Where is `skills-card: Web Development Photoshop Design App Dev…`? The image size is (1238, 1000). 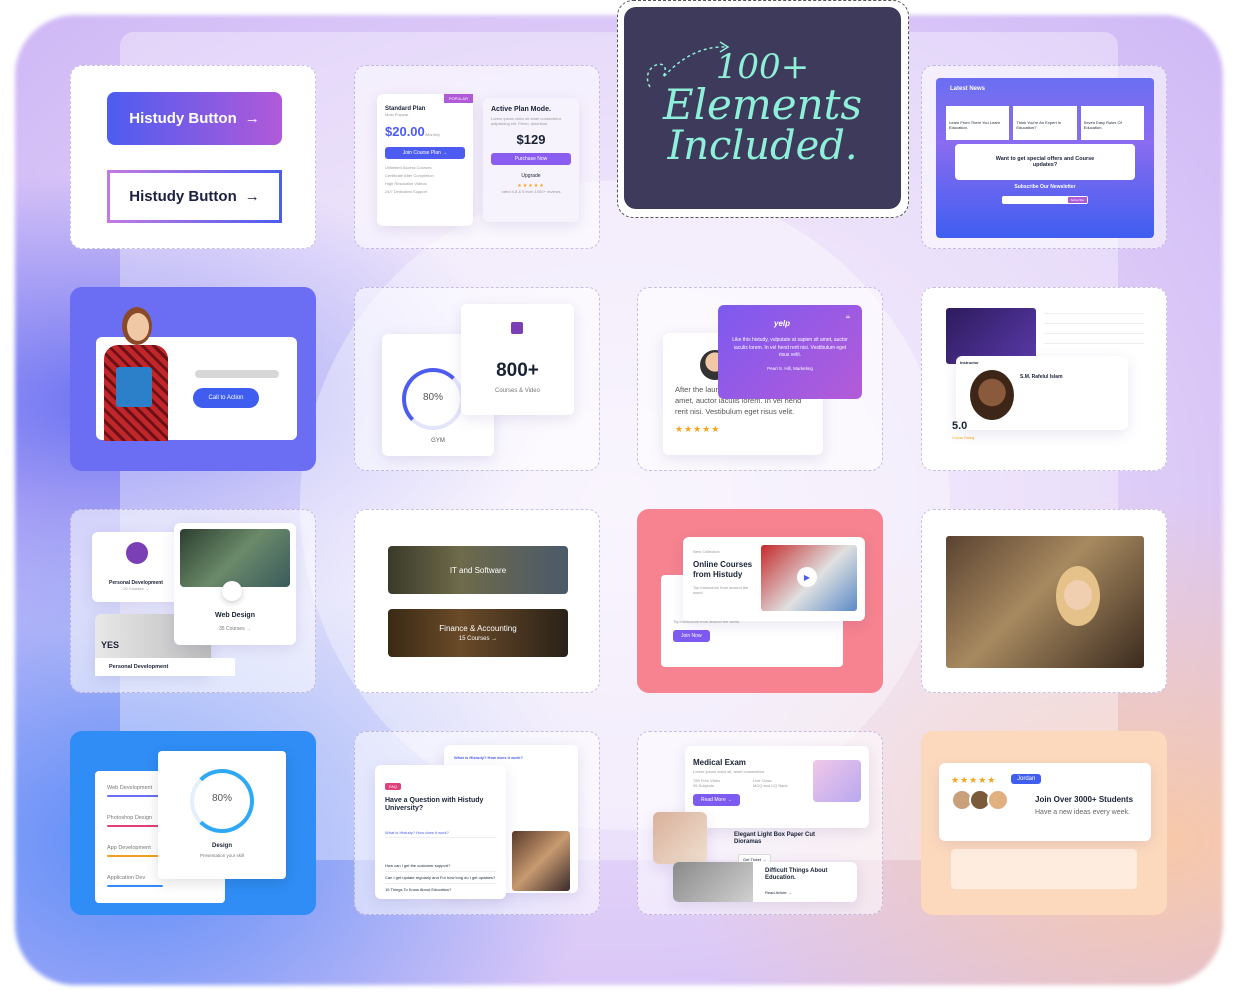
skills-card: Web Development Photoshop Design App Dev… is located at coordinates (193, 823).